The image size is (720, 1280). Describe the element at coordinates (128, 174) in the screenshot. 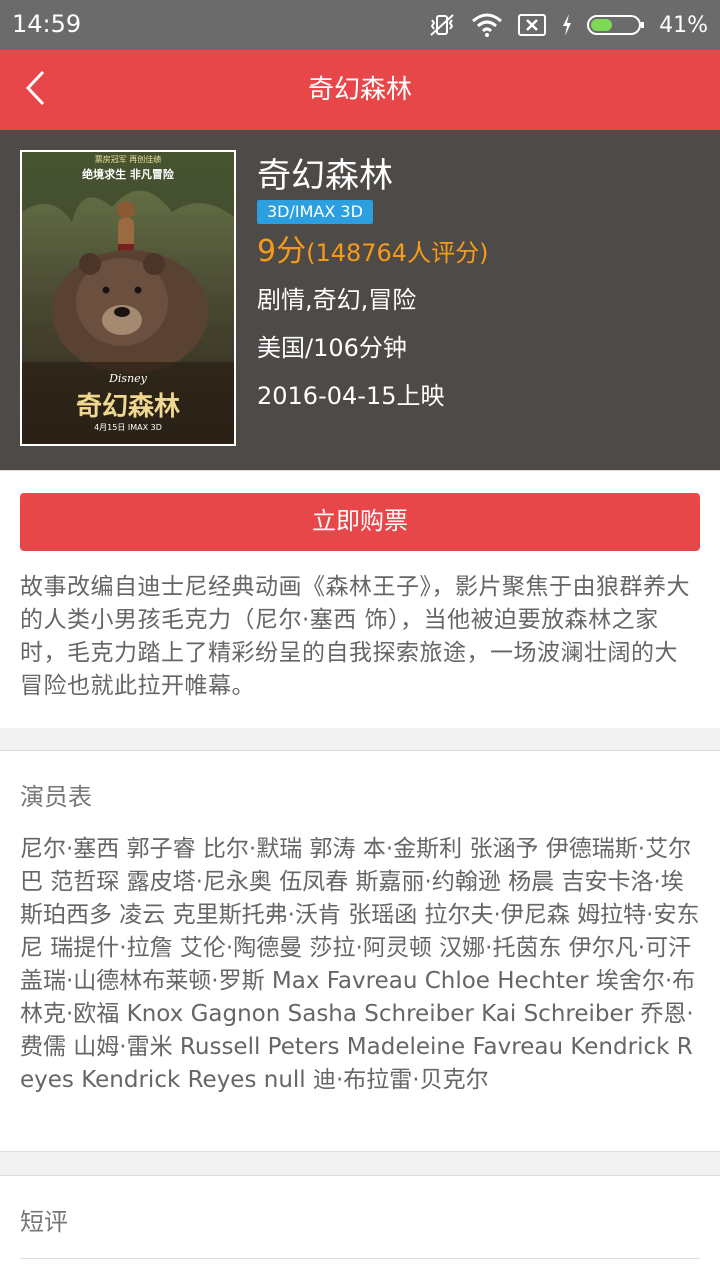

I see `poster-tagline-main: 绝境求生 非凡冒险` at that location.